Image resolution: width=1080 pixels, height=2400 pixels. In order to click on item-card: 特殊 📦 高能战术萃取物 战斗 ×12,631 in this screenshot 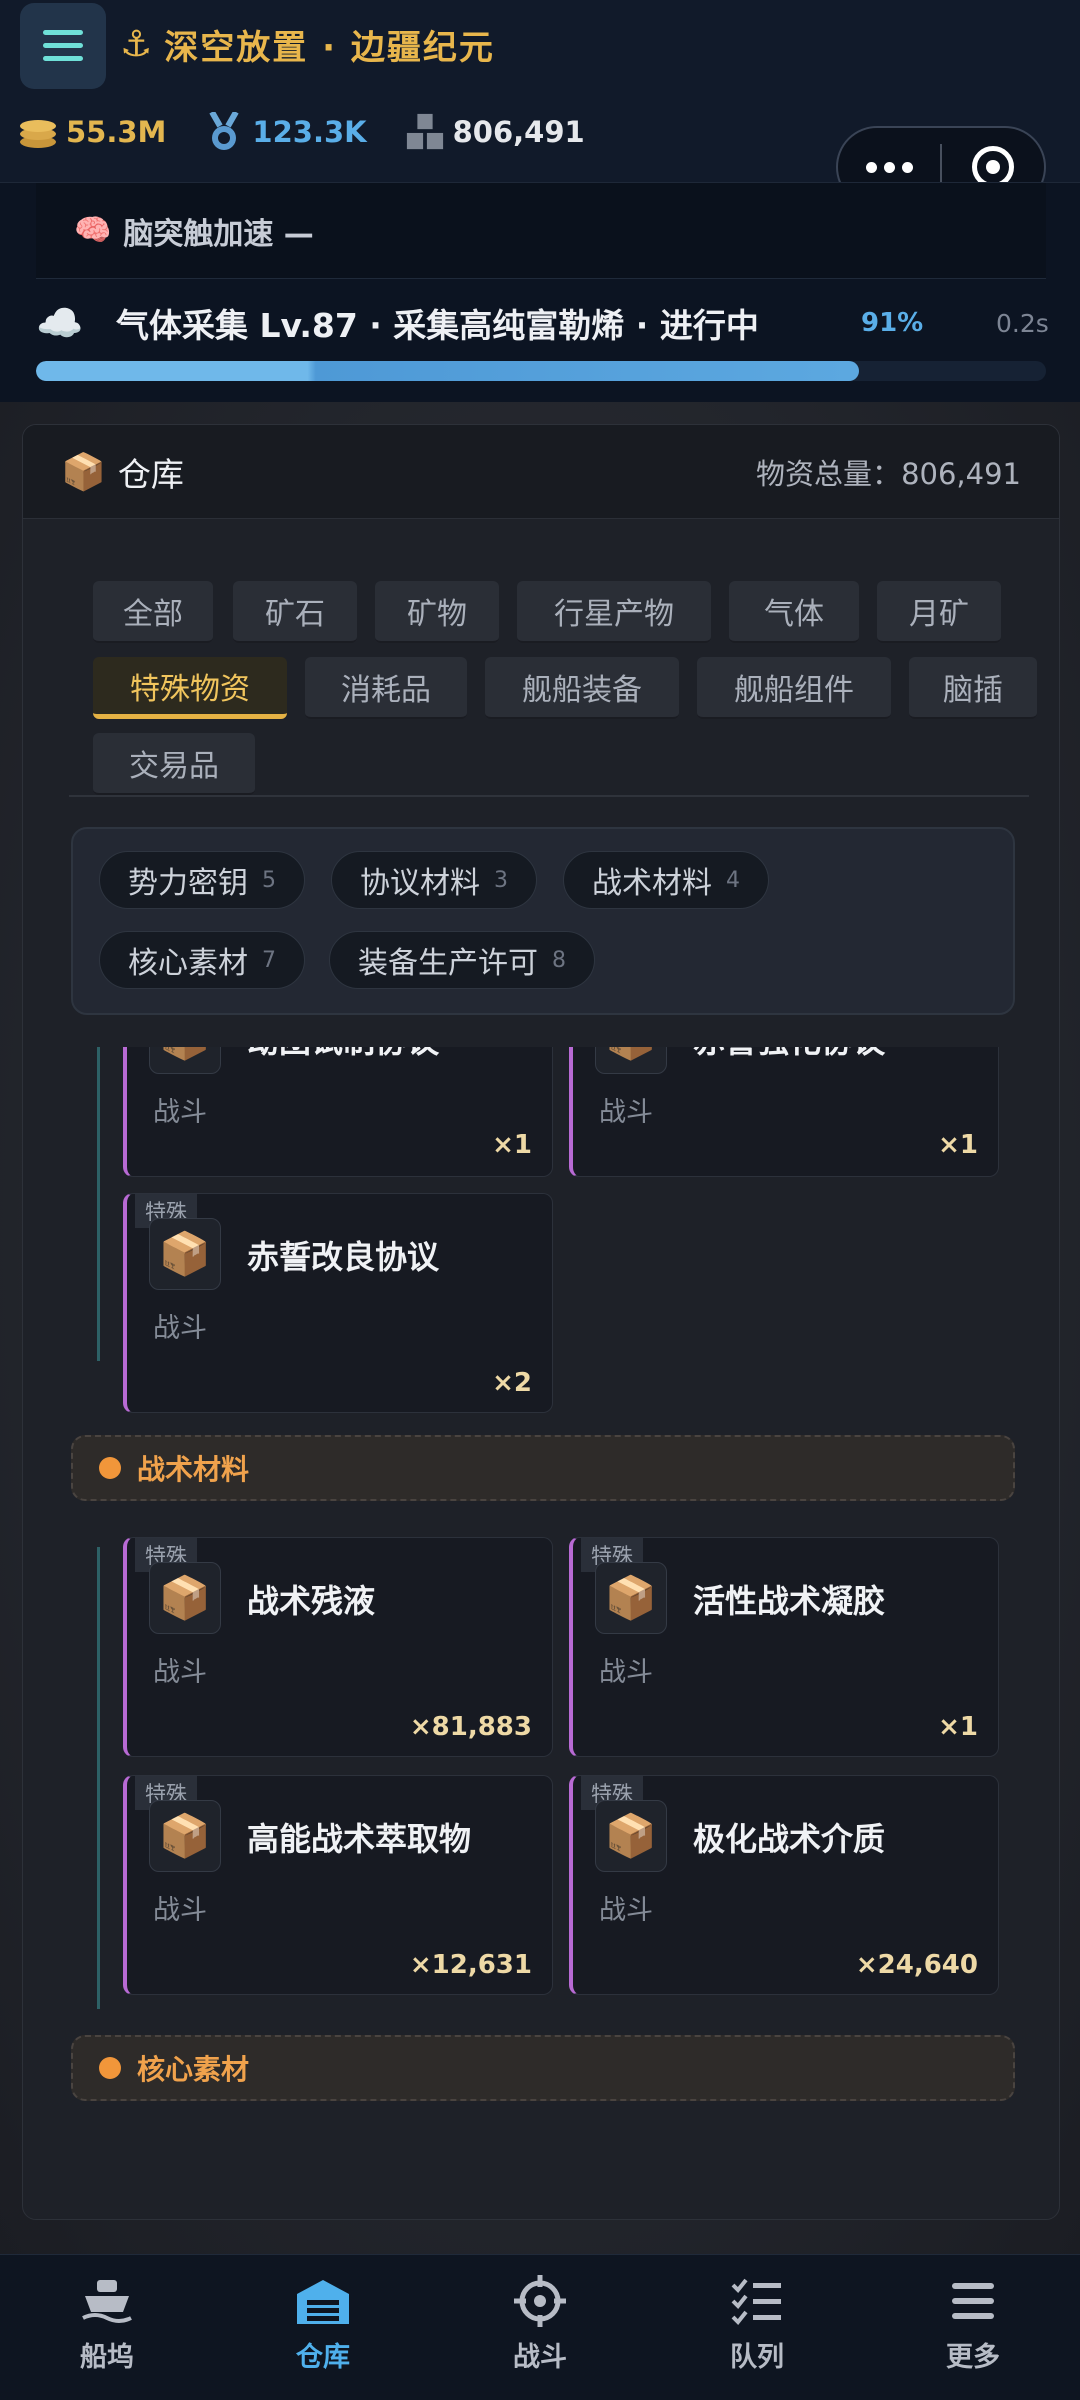, I will do `click(338, 1885)`.